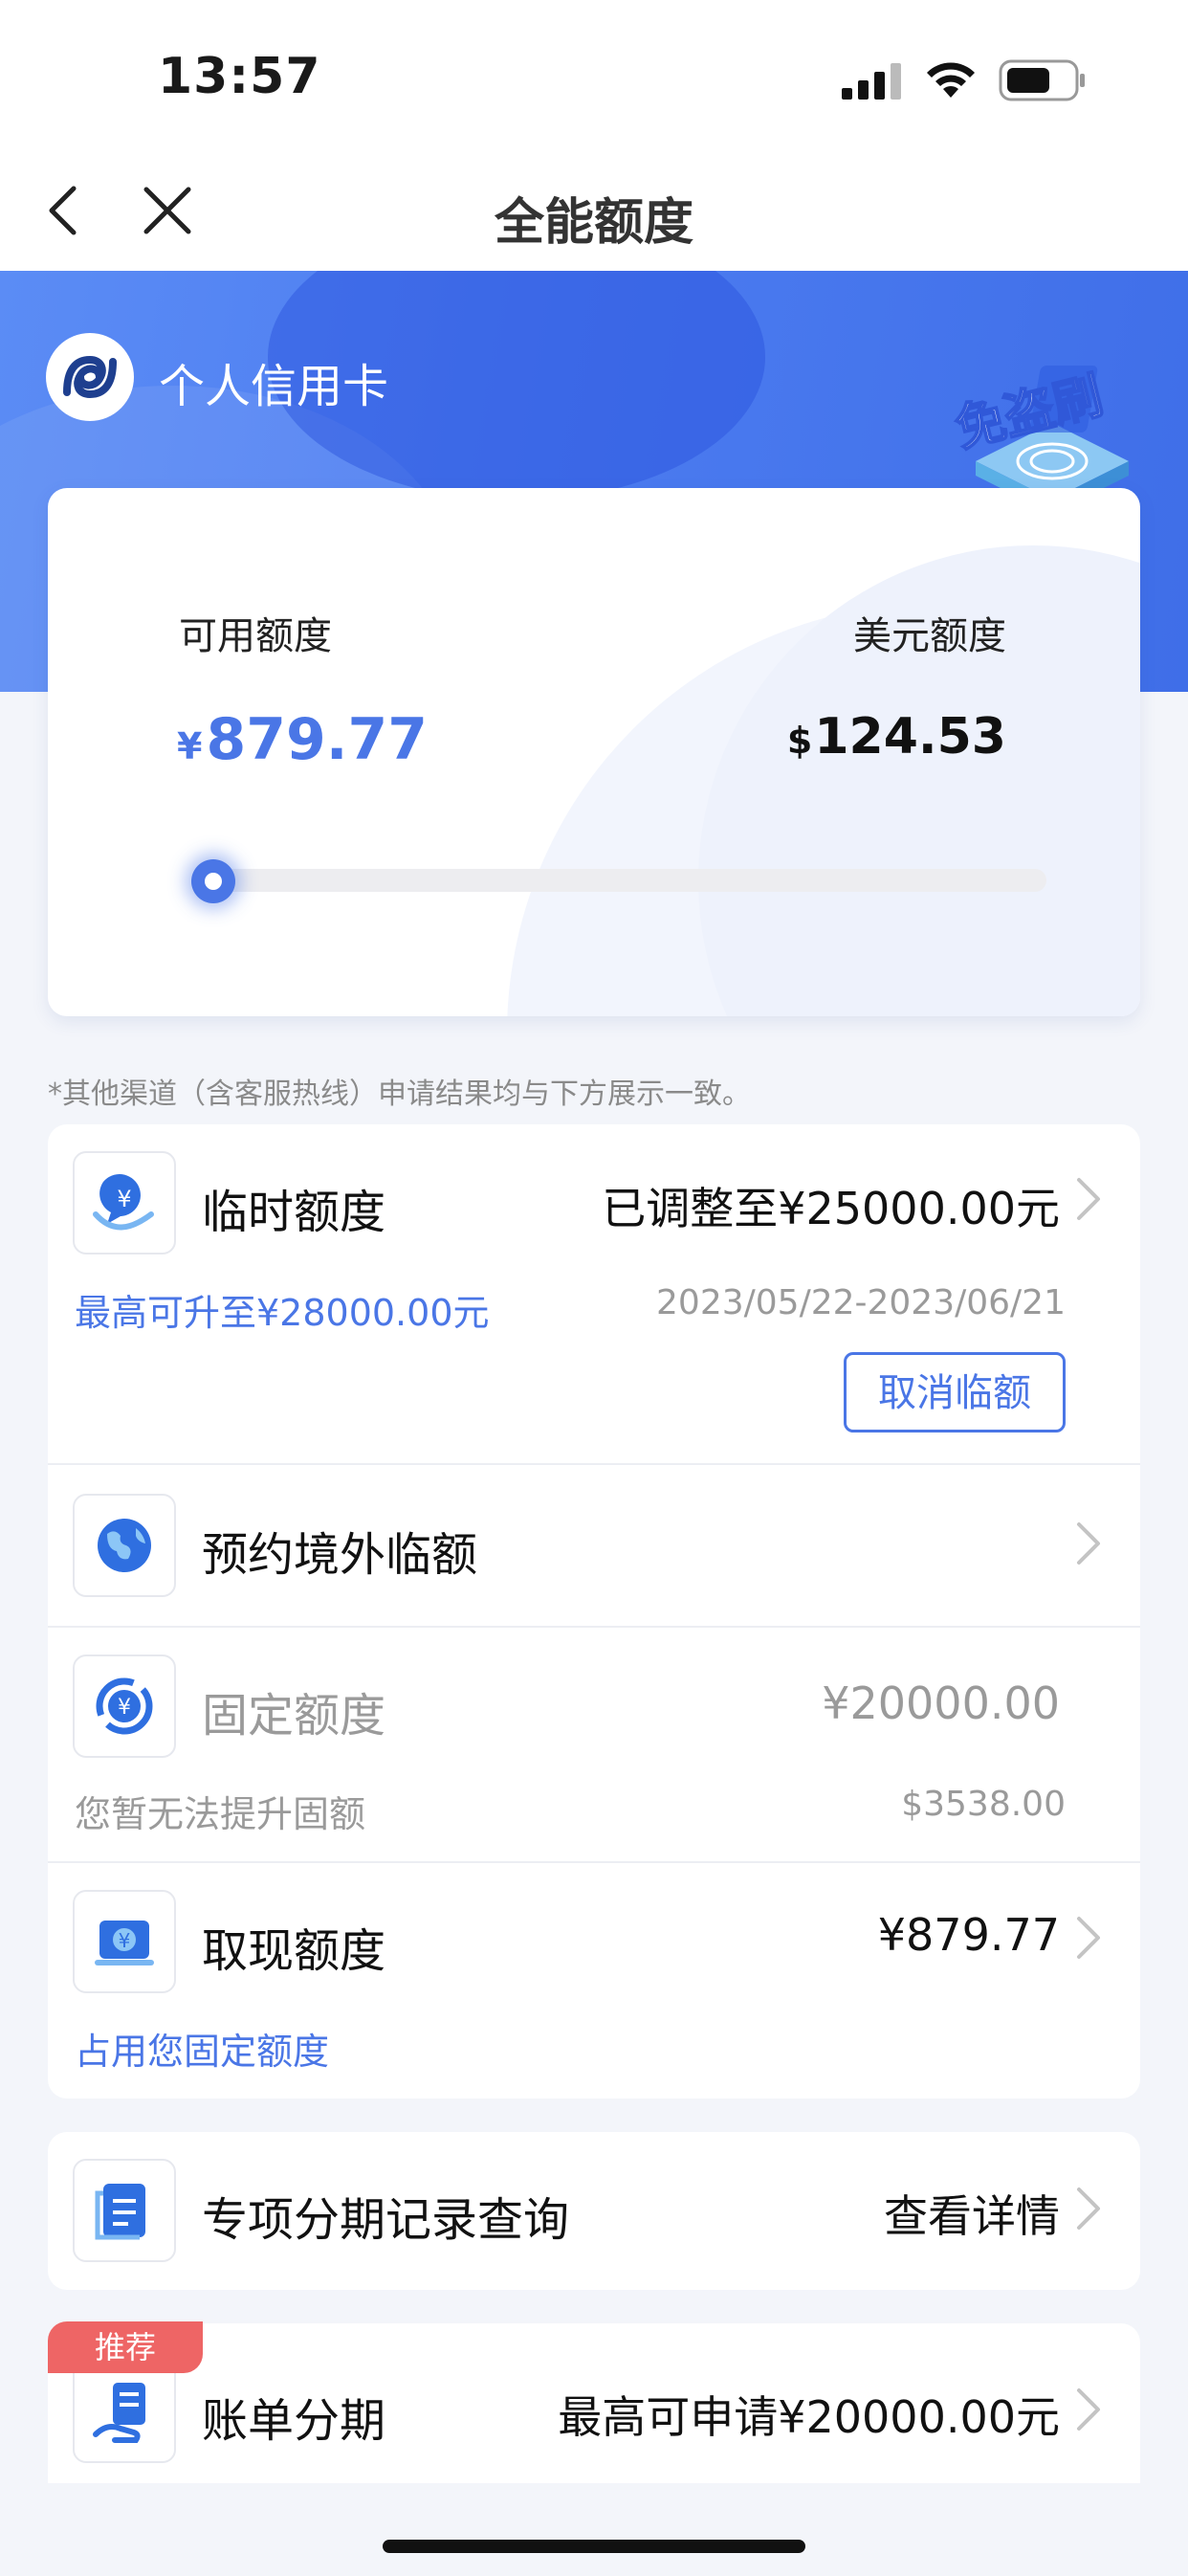 The width and height of the screenshot is (1188, 2576). Describe the element at coordinates (239, 76) in the screenshot. I see `status-time: 13:57` at that location.